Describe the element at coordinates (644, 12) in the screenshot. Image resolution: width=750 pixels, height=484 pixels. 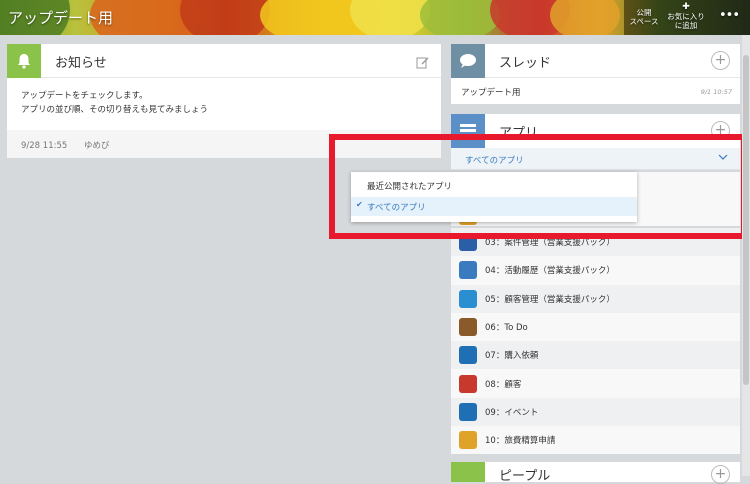
I see `public-space-label-1: 公開` at that location.